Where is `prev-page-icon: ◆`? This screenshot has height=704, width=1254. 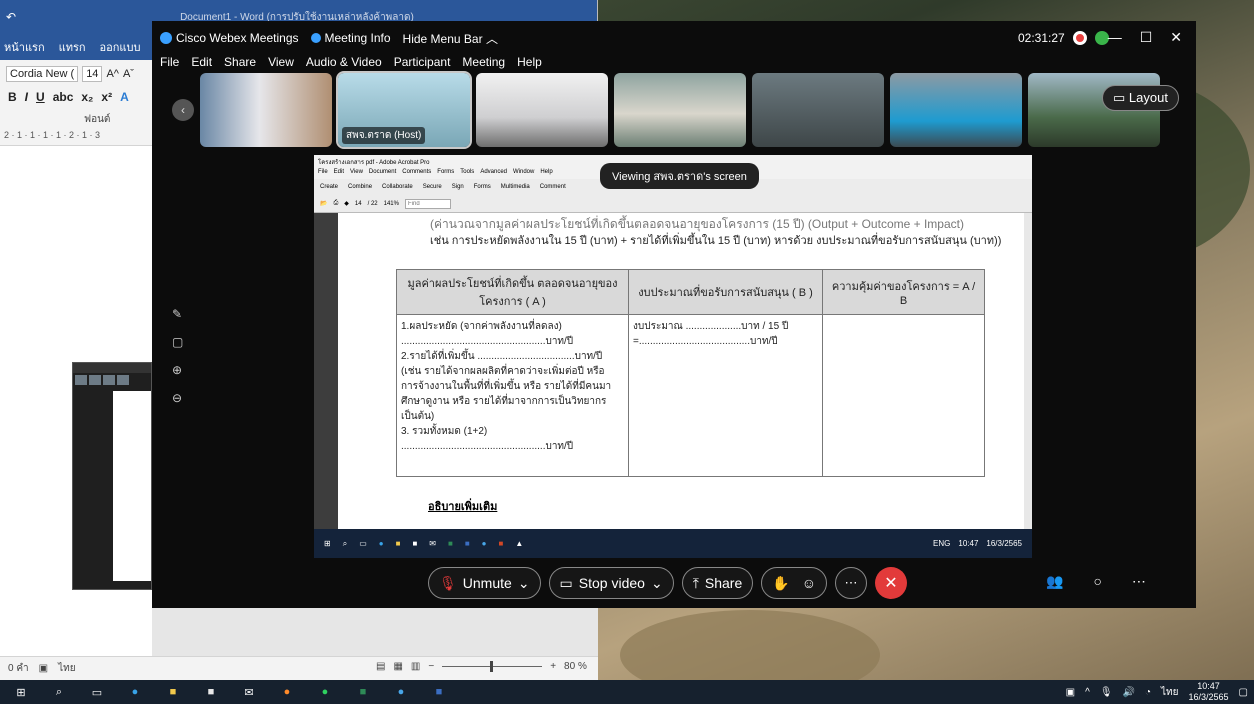 prev-page-icon: ◆ is located at coordinates (346, 203).